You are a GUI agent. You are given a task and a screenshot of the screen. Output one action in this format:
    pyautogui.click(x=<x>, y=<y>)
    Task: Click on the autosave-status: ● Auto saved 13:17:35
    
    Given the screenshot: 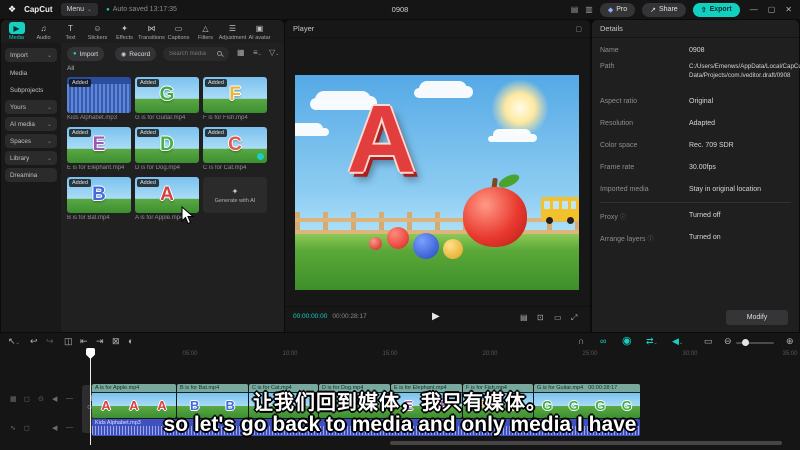 What is the action you would take?
    pyautogui.click(x=141, y=9)
    